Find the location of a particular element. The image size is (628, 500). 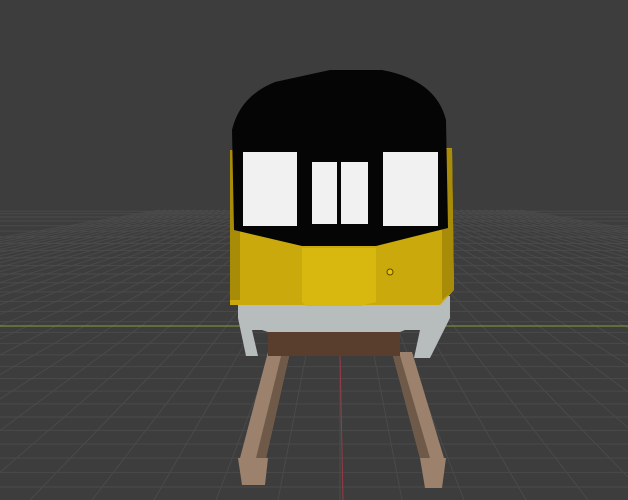

right-windscreen is located at coordinates (410, 189).